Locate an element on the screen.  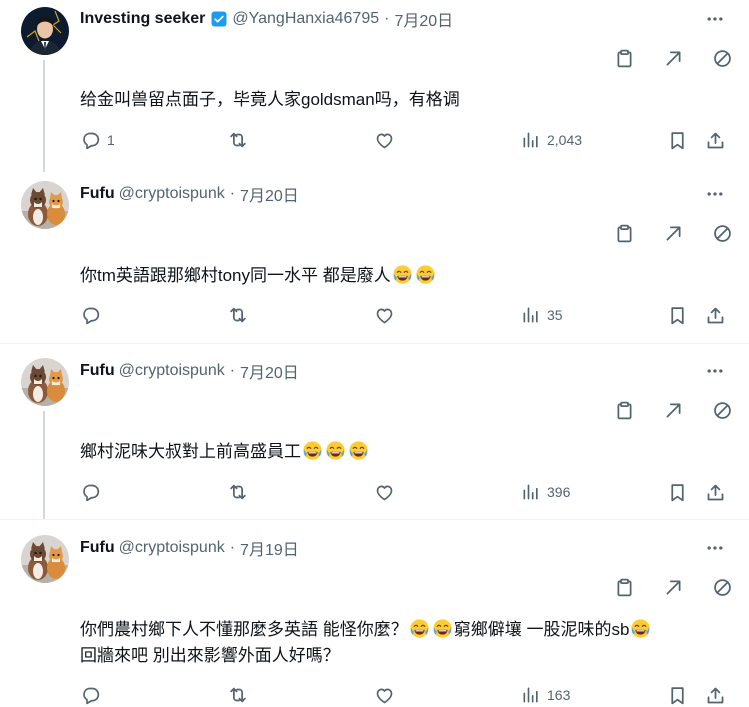
tweet-tools is located at coordinates (673, 233).